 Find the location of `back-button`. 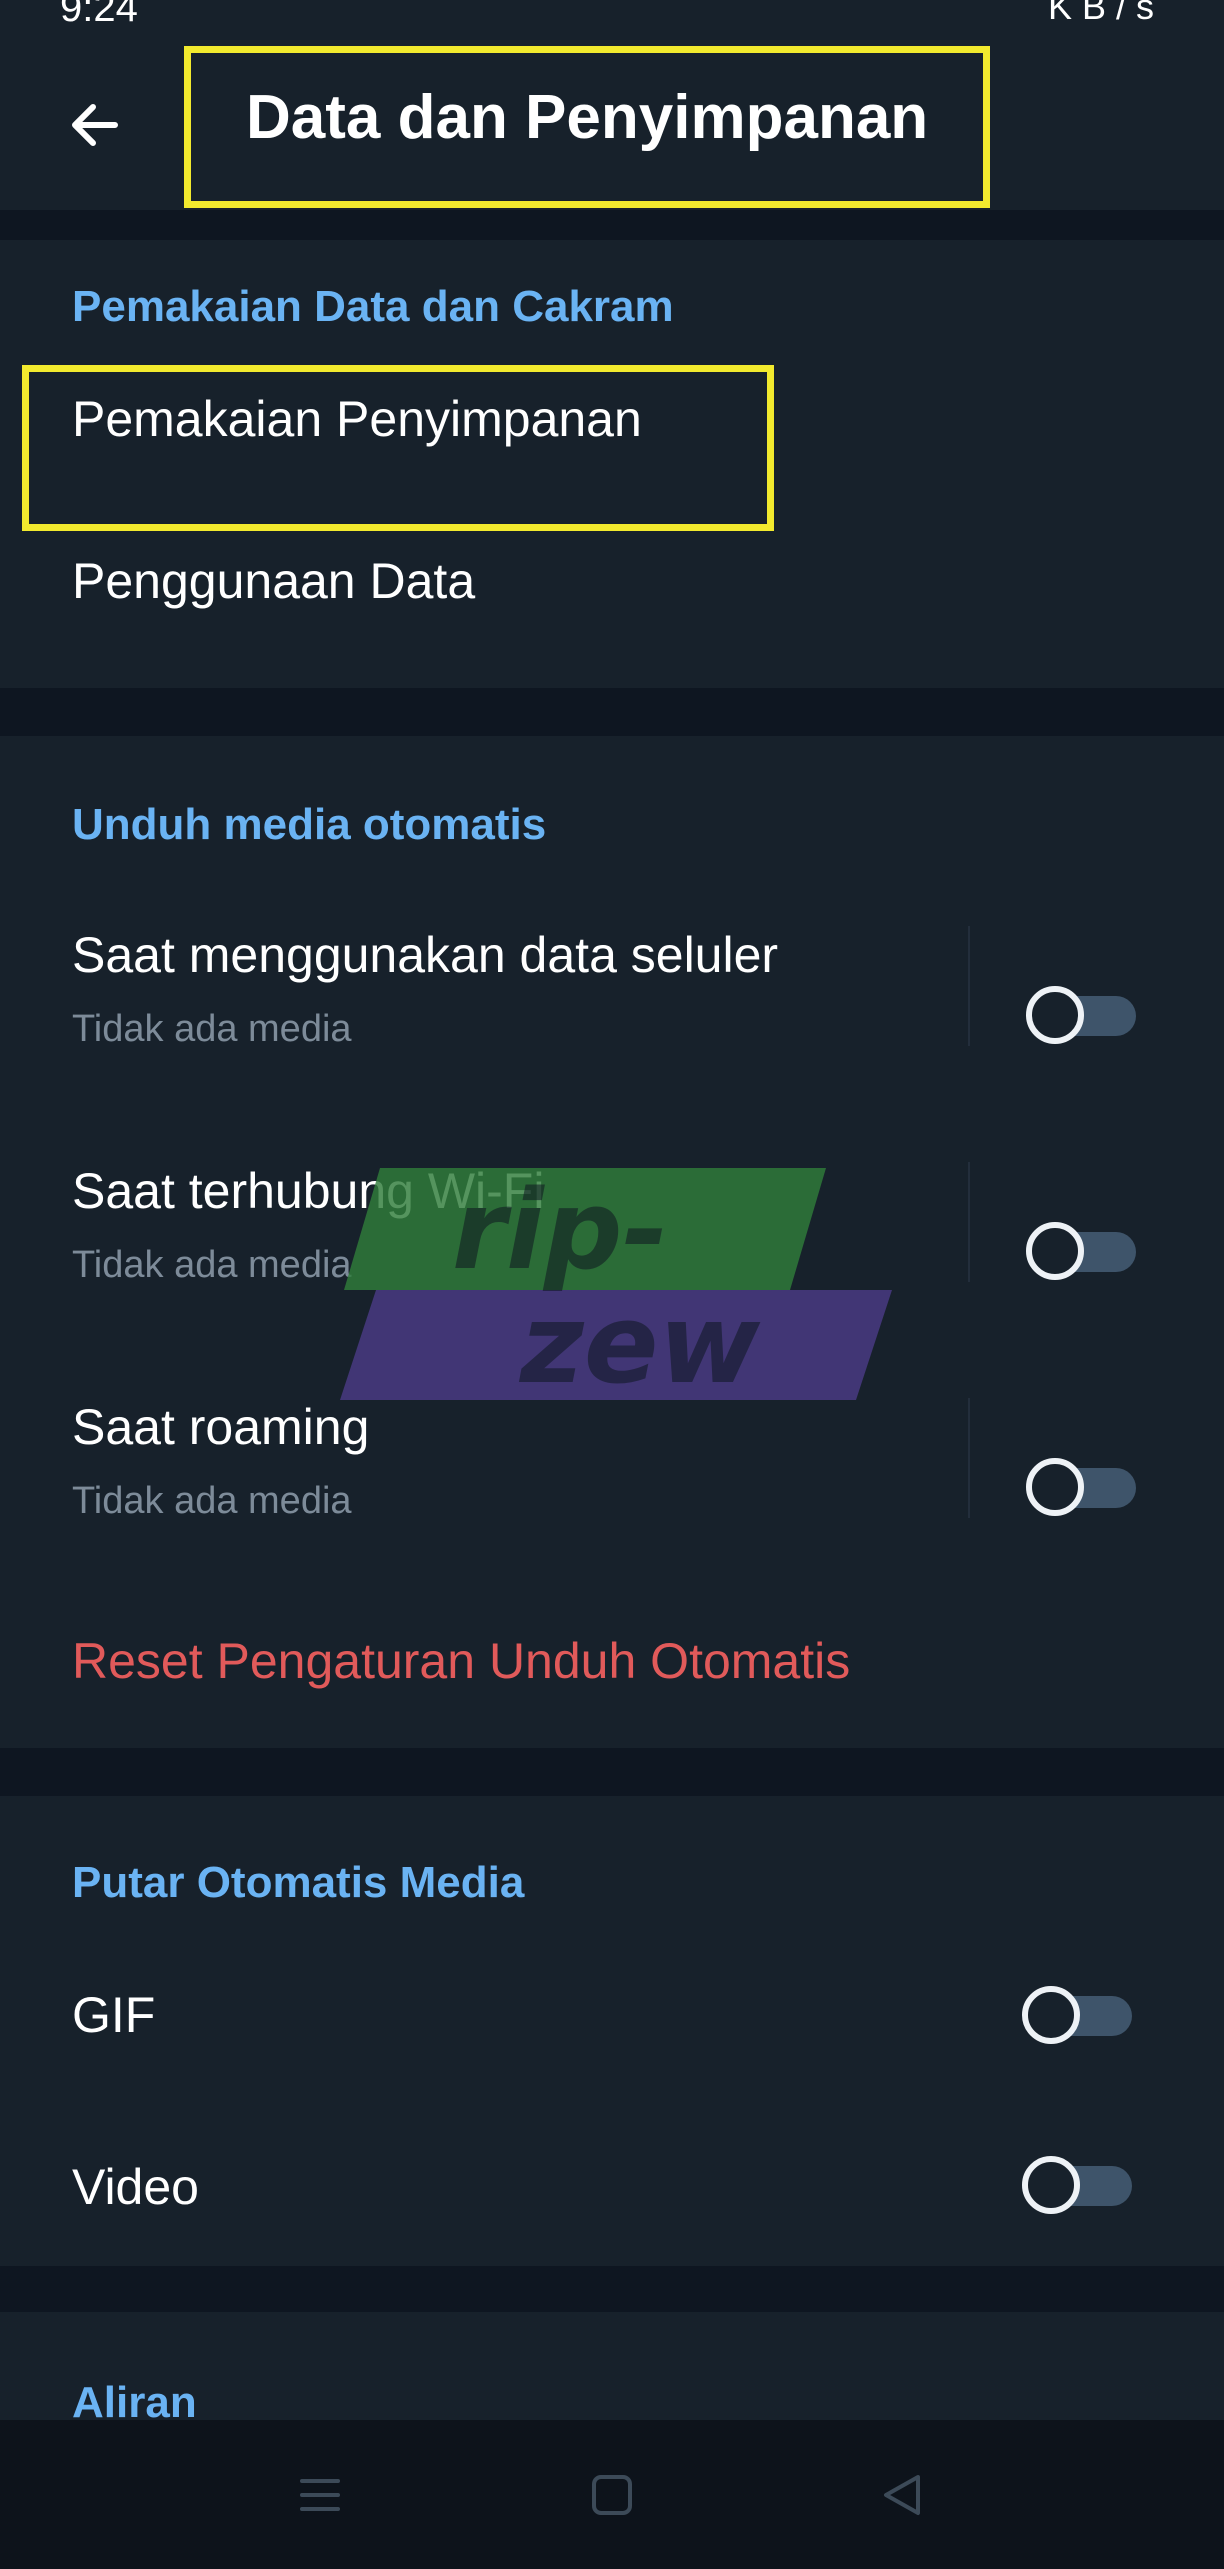

back-button is located at coordinates (95, 125).